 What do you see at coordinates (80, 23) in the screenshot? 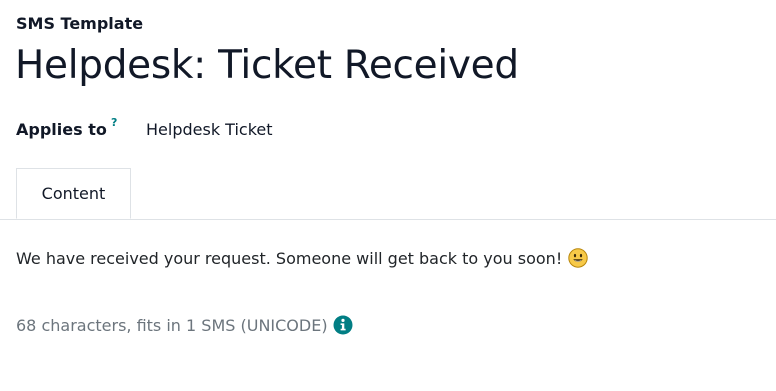
I see `record-model-label: SMS Template` at bounding box center [80, 23].